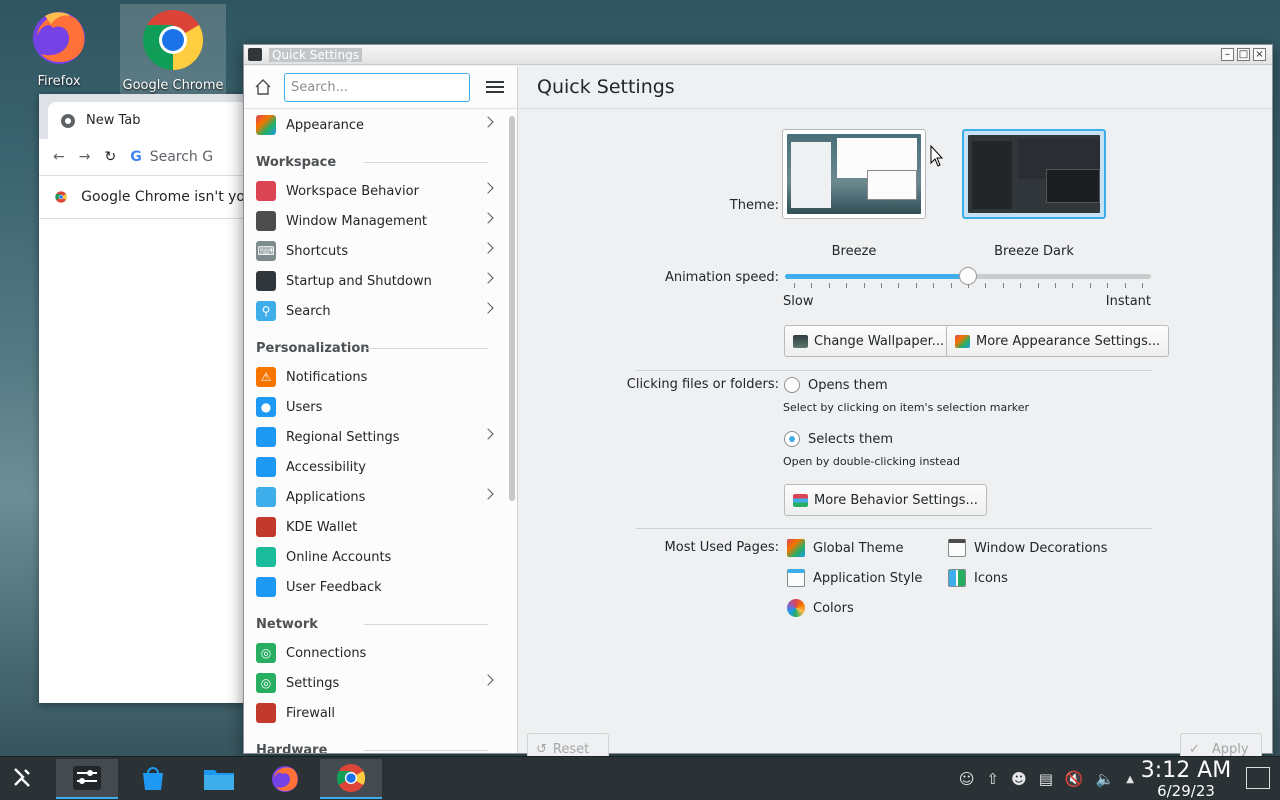  What do you see at coordinates (110, 157) in the screenshot?
I see `reload-icon: ↻` at bounding box center [110, 157].